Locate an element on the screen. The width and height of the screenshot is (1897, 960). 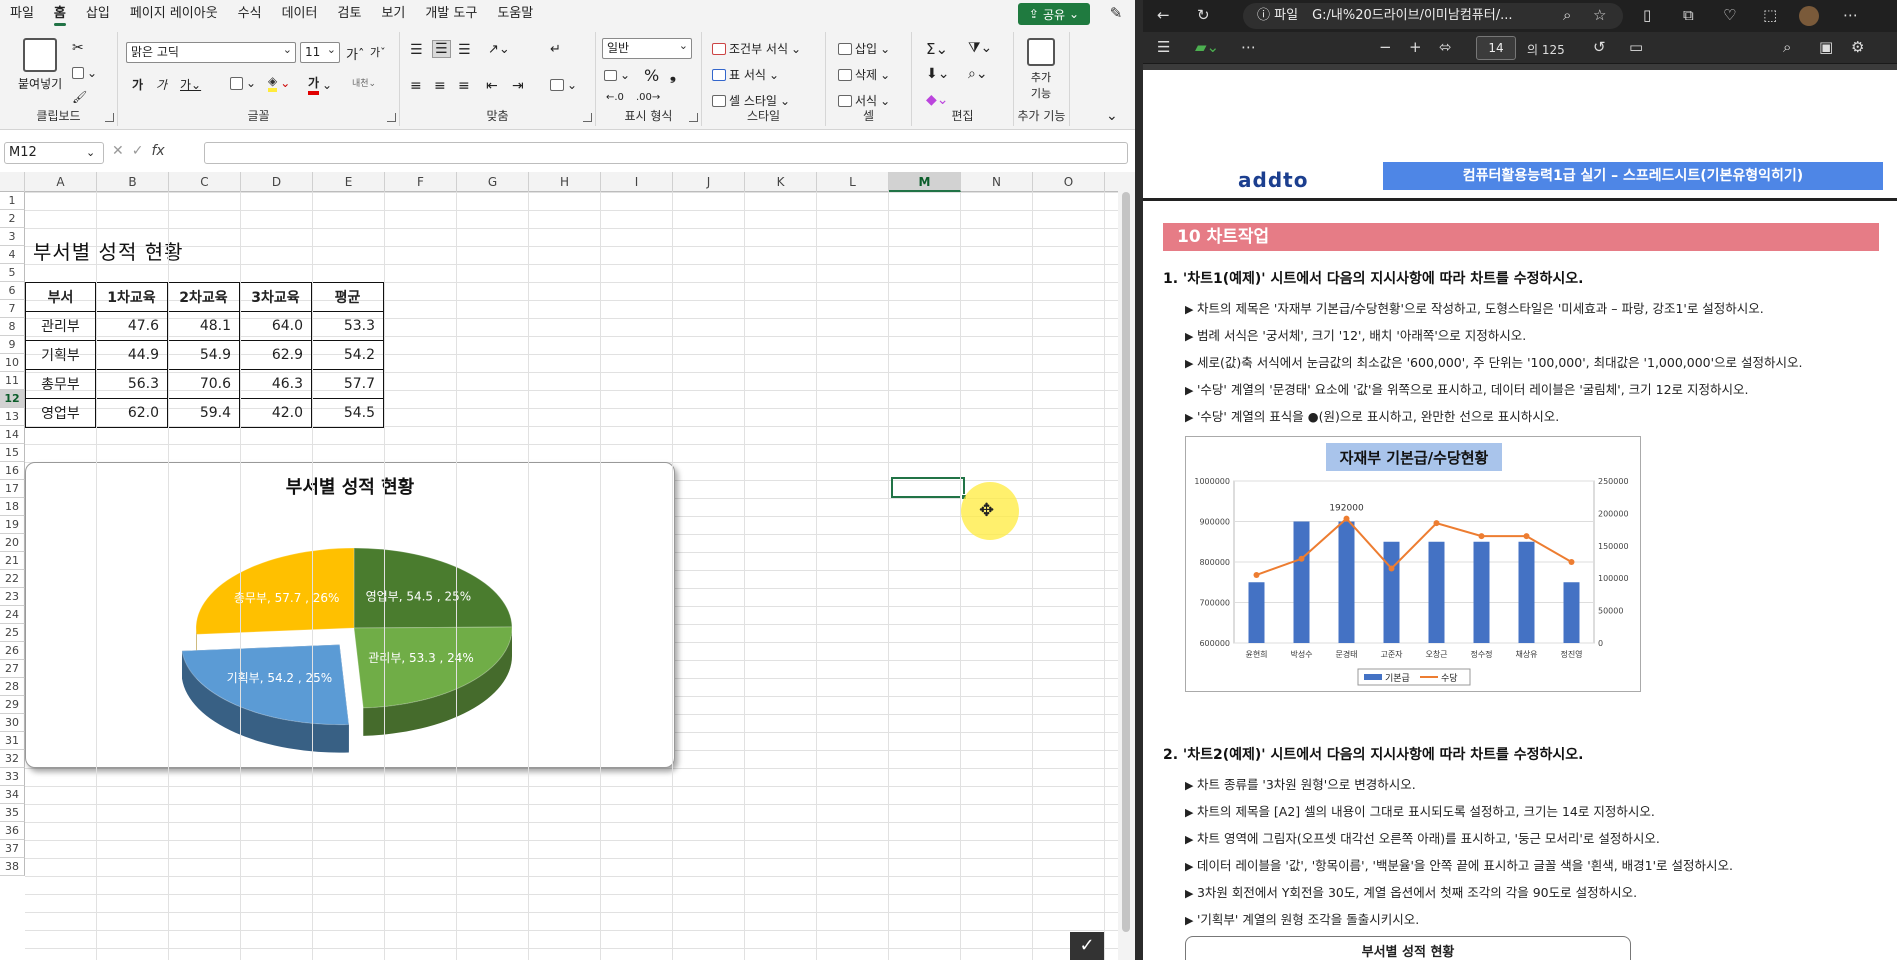
row-header-4: 4 is located at coordinates (12, 255).